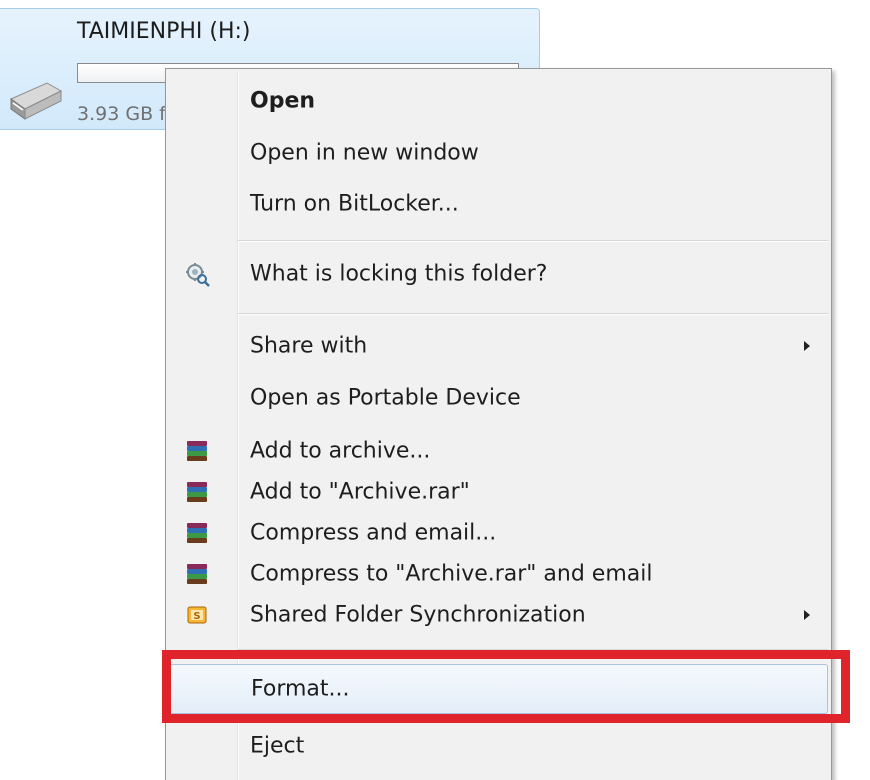  Describe the element at coordinates (385, 398) in the screenshot. I see `menu-item-label: Open as Portable Device` at that location.